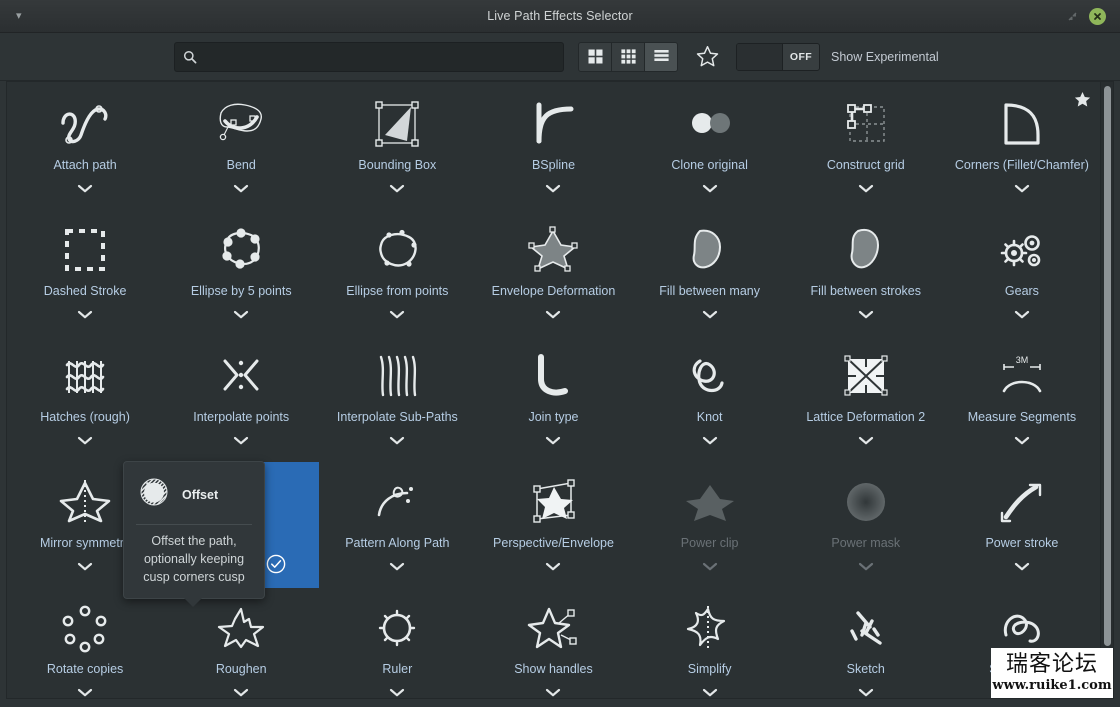 Image resolution: width=1120 pixels, height=707 pixels. I want to click on effect-label: Bend, so click(241, 165).